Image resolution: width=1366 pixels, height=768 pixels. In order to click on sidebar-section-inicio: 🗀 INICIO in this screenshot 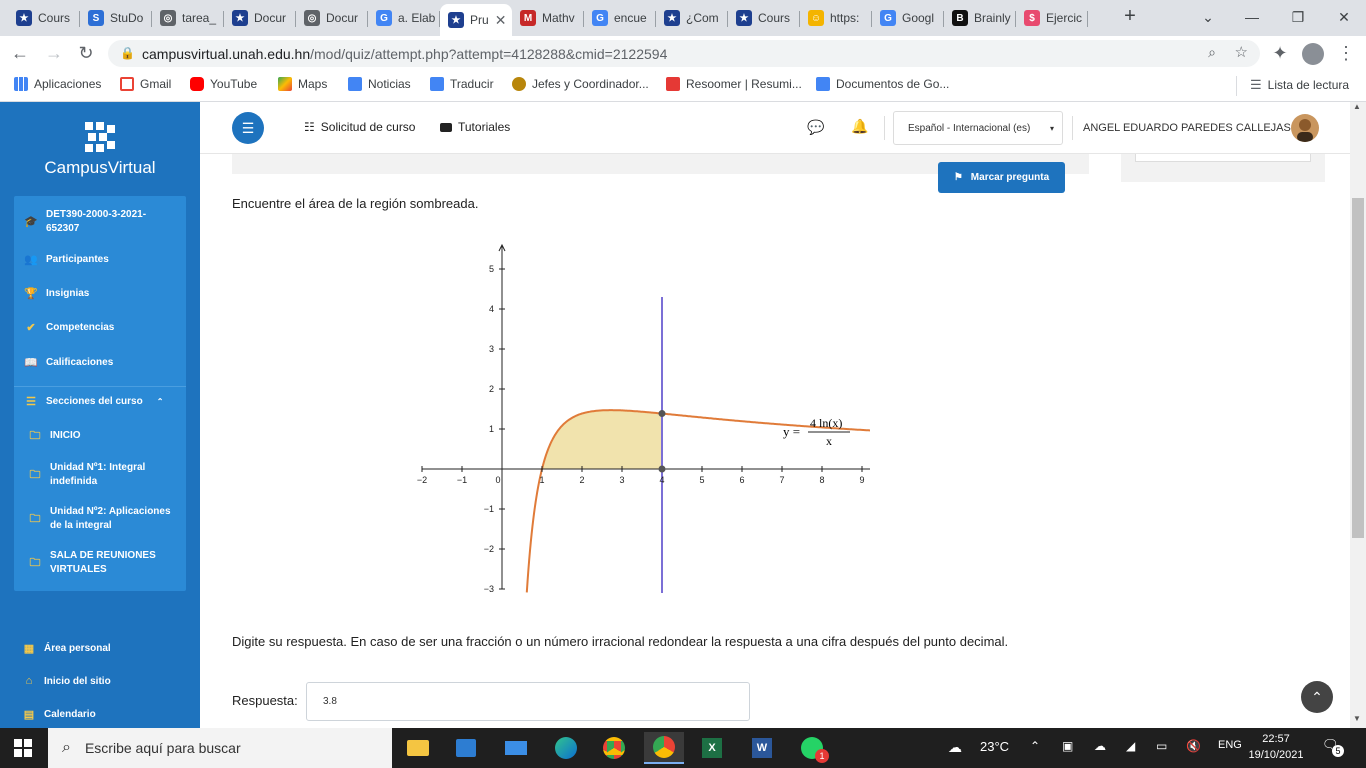, I will do `click(100, 436)`.